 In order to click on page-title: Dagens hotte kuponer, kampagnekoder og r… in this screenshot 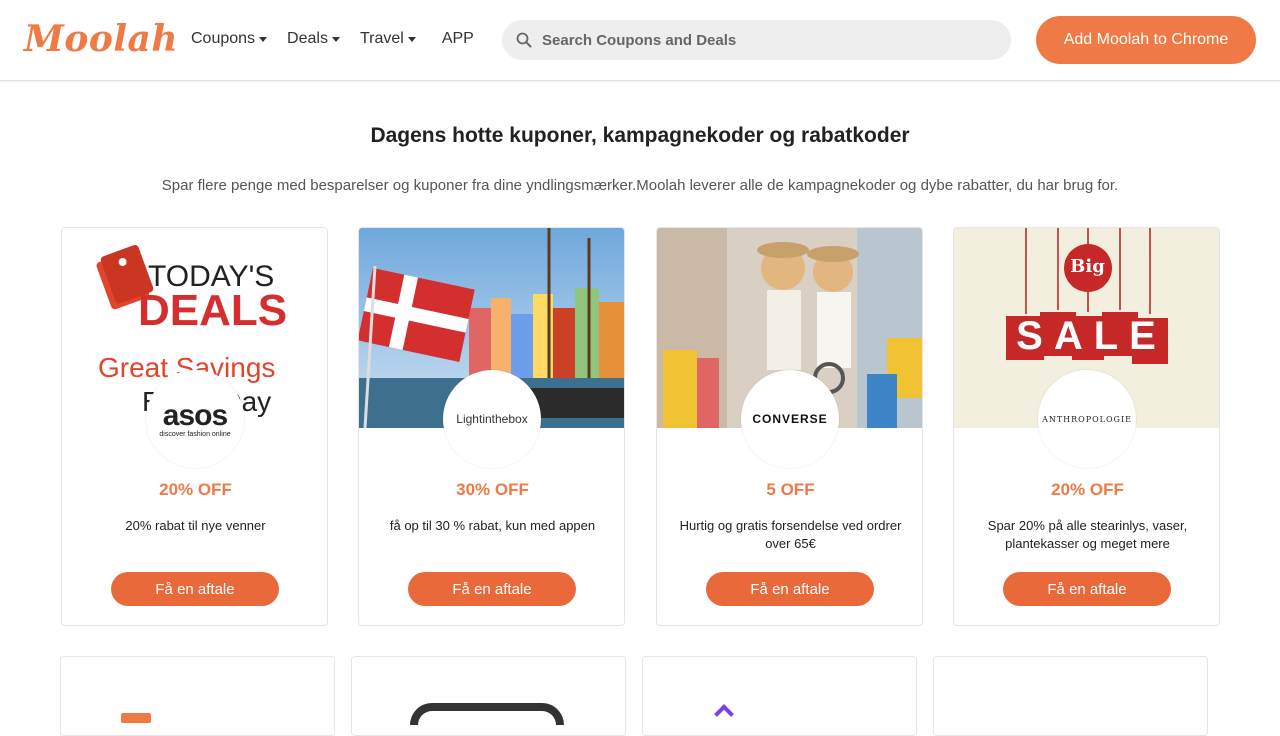, I will do `click(640, 135)`.